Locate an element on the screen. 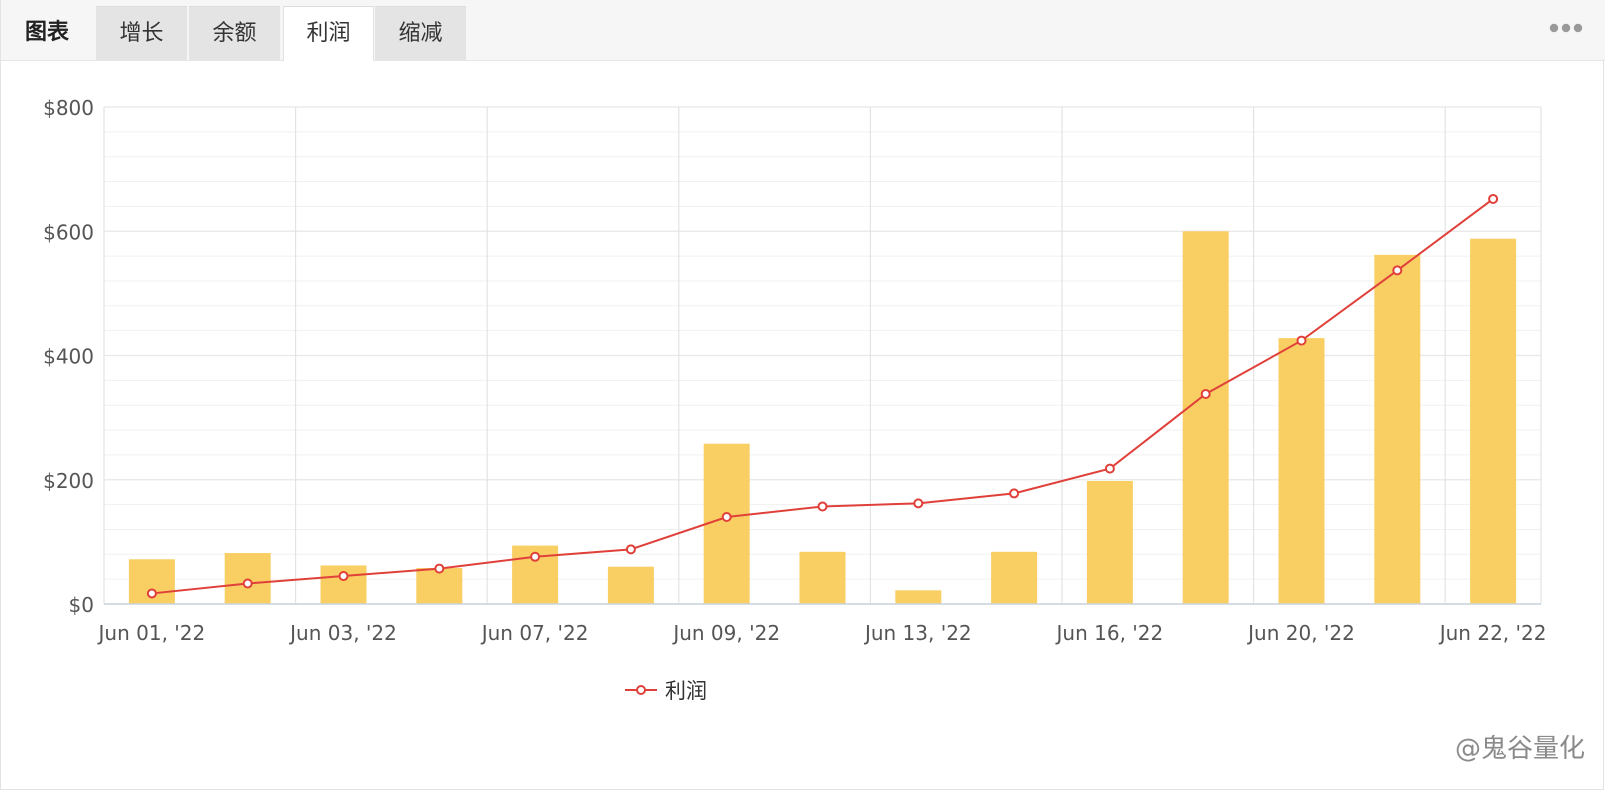 This screenshot has height=796, width=1614. x-tick-label: Jun 07, '22 is located at coordinates (534, 633).